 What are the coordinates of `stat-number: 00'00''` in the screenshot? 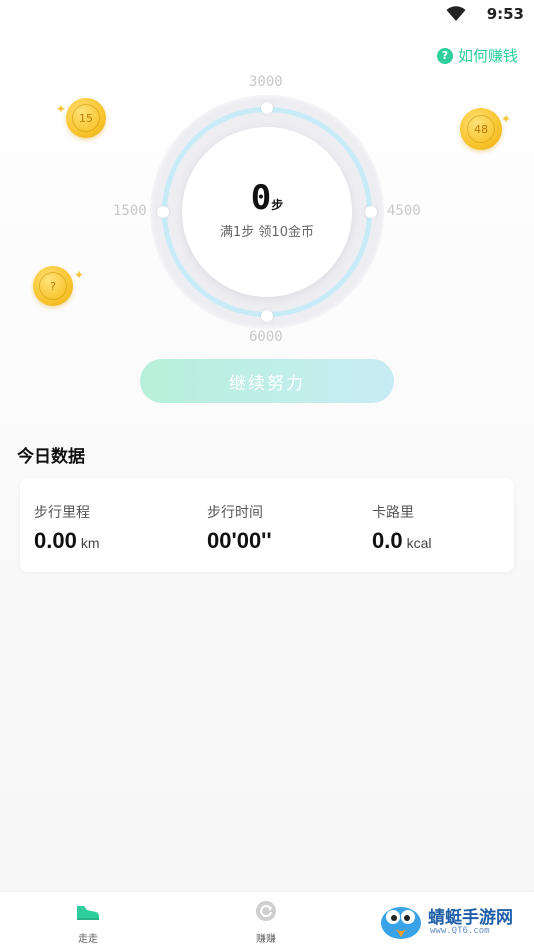 It's located at (239, 540).